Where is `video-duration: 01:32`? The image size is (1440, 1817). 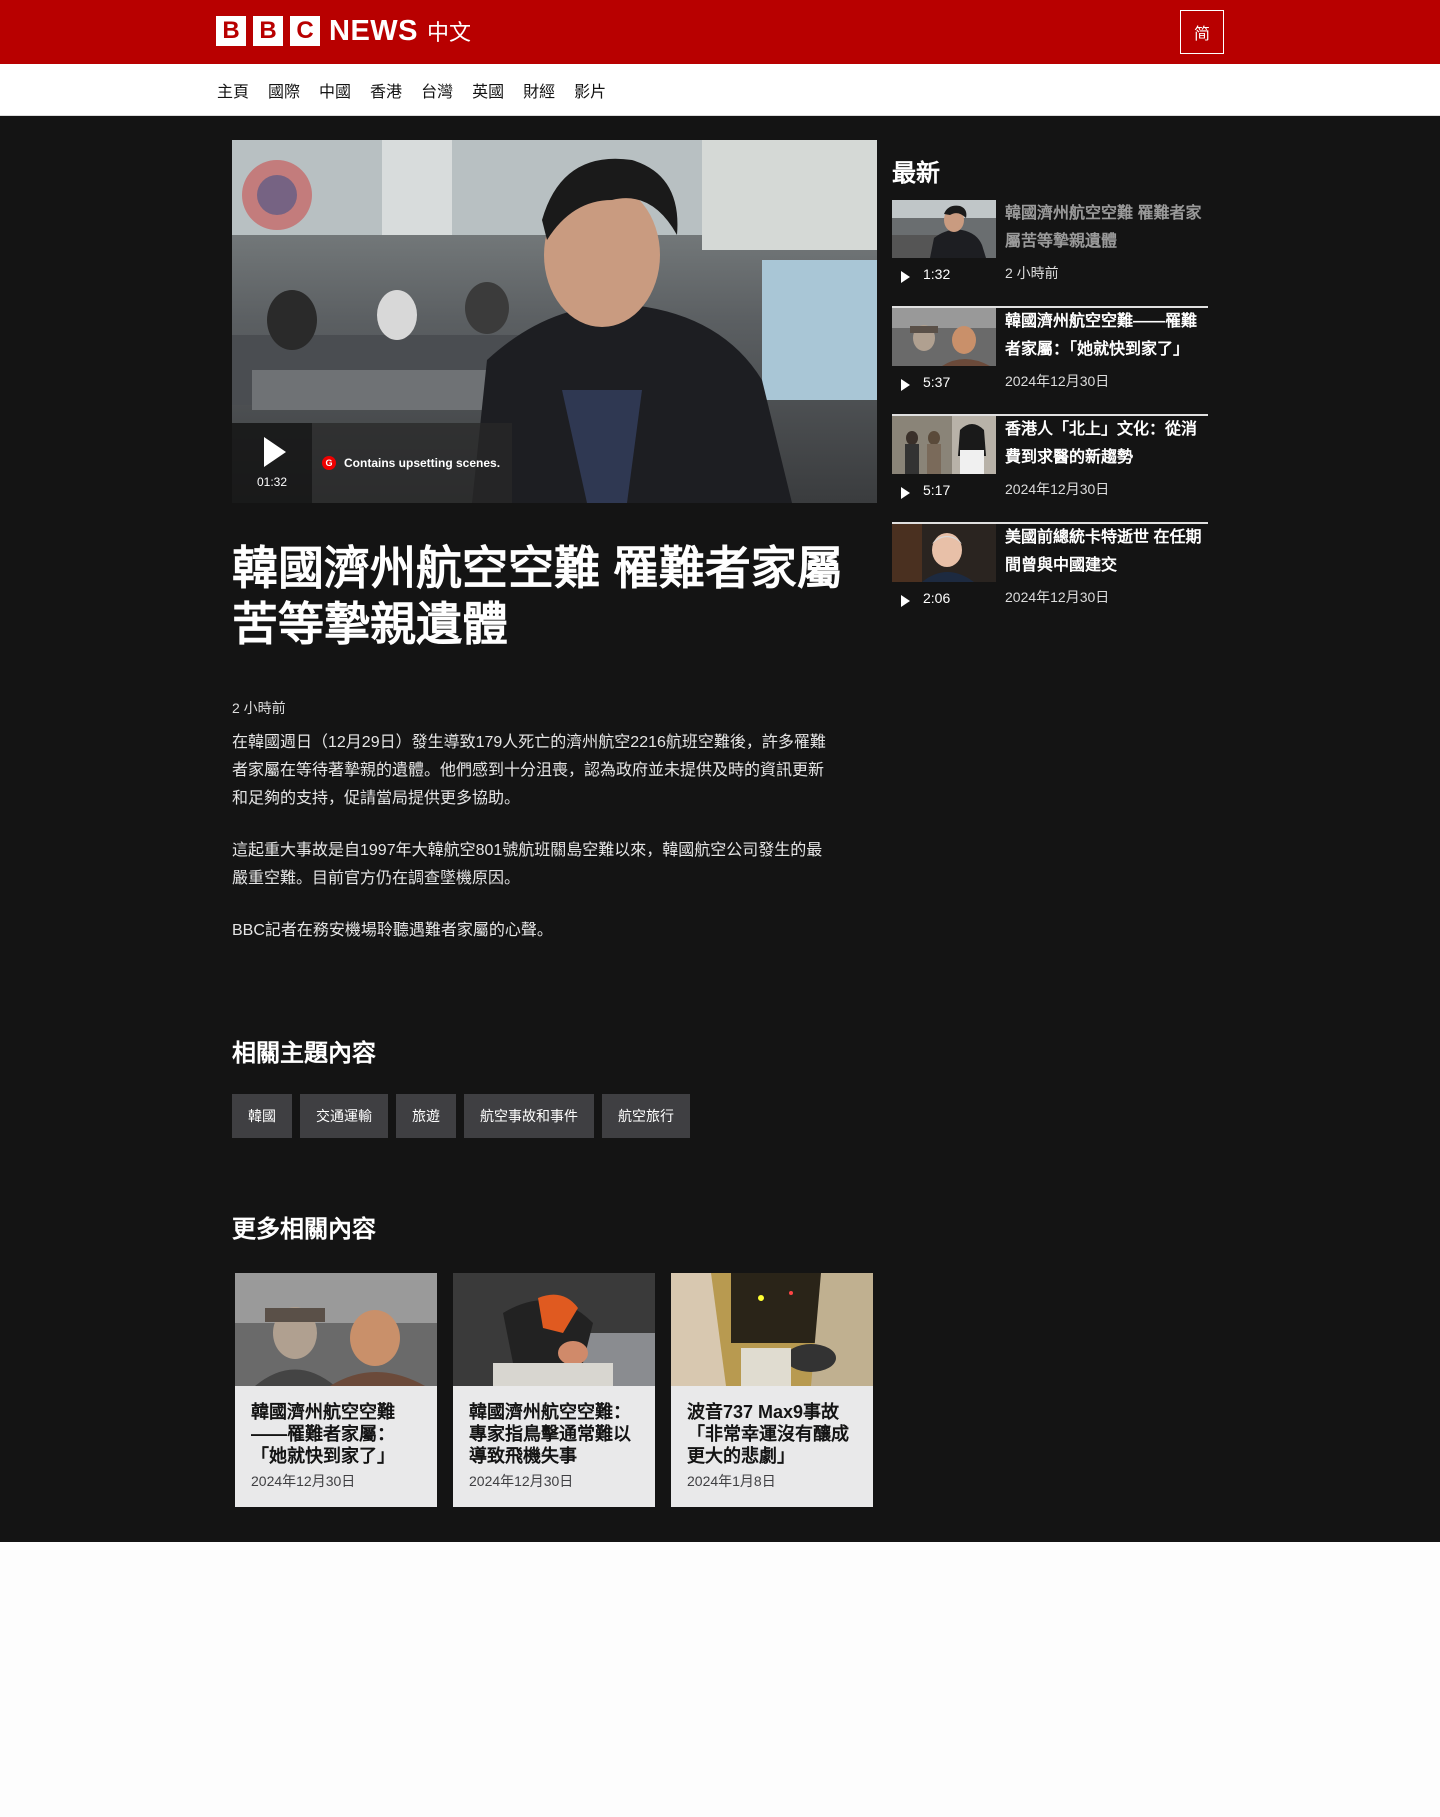
video-duration: 01:32 is located at coordinates (272, 482).